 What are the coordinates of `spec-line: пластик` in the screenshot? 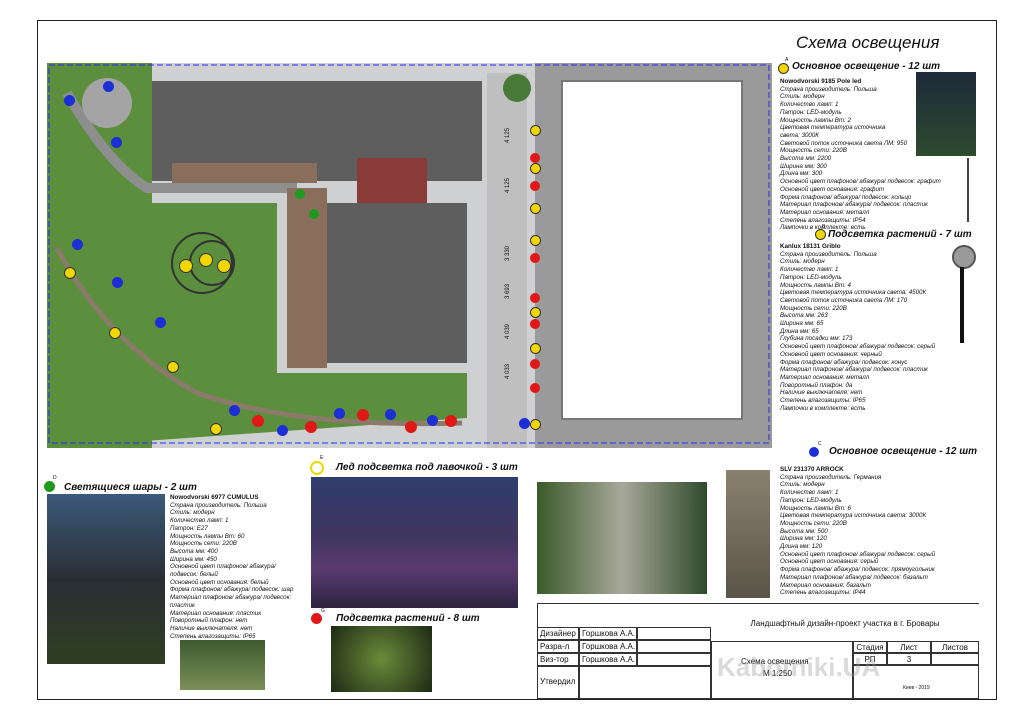 It's located at (182, 605).